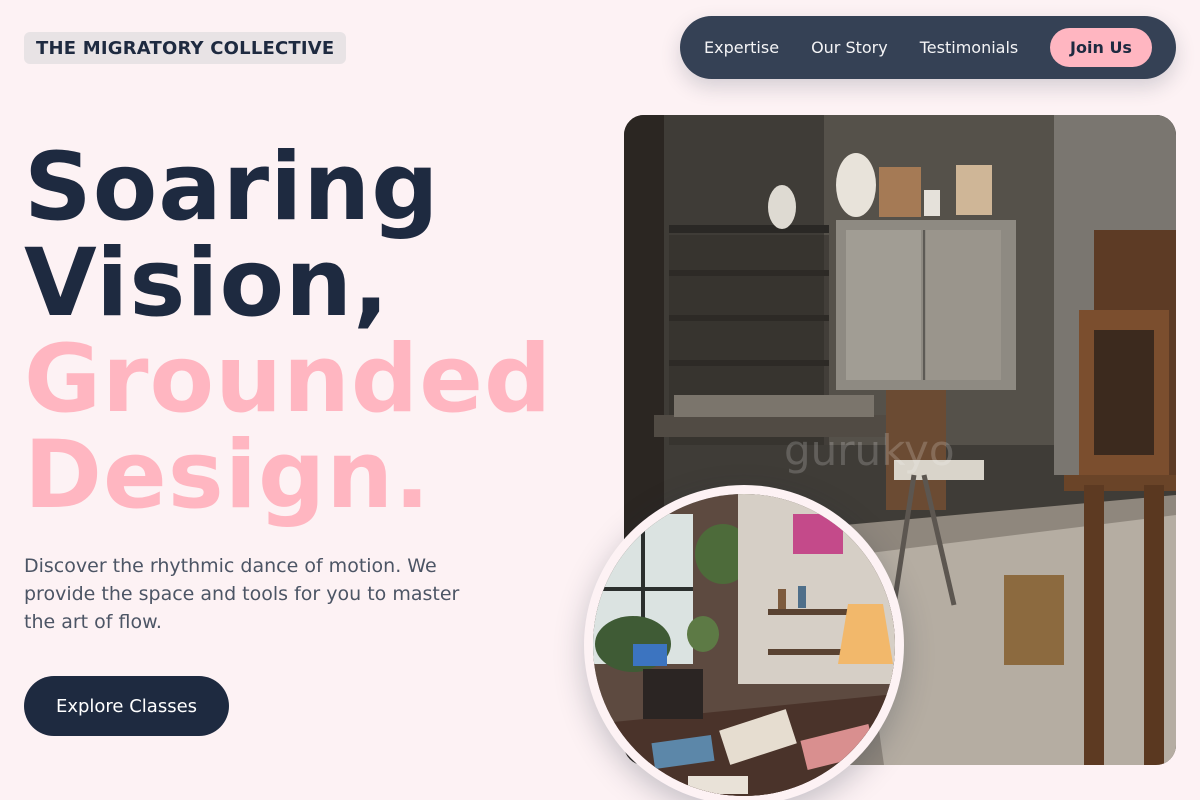 The height and width of the screenshot is (800, 1200). What do you see at coordinates (232, 187) in the screenshot?
I see `headline-line-1: Soaring` at bounding box center [232, 187].